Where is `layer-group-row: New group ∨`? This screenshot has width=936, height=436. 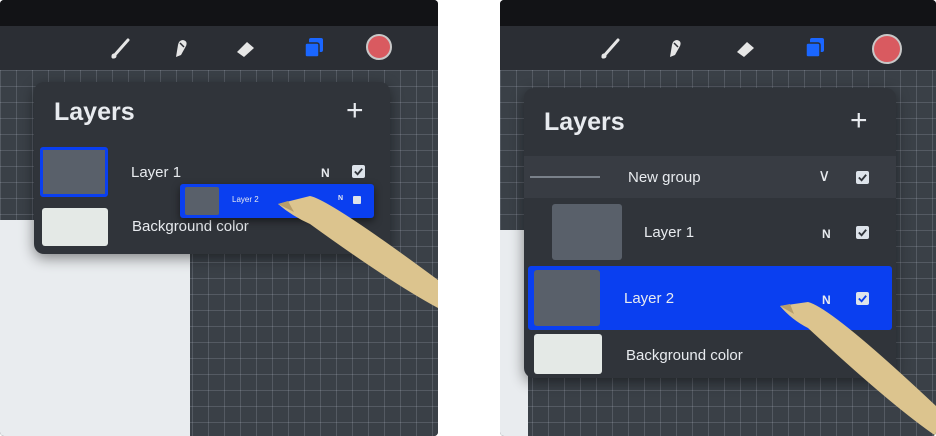 layer-group-row: New group ∨ is located at coordinates (710, 177).